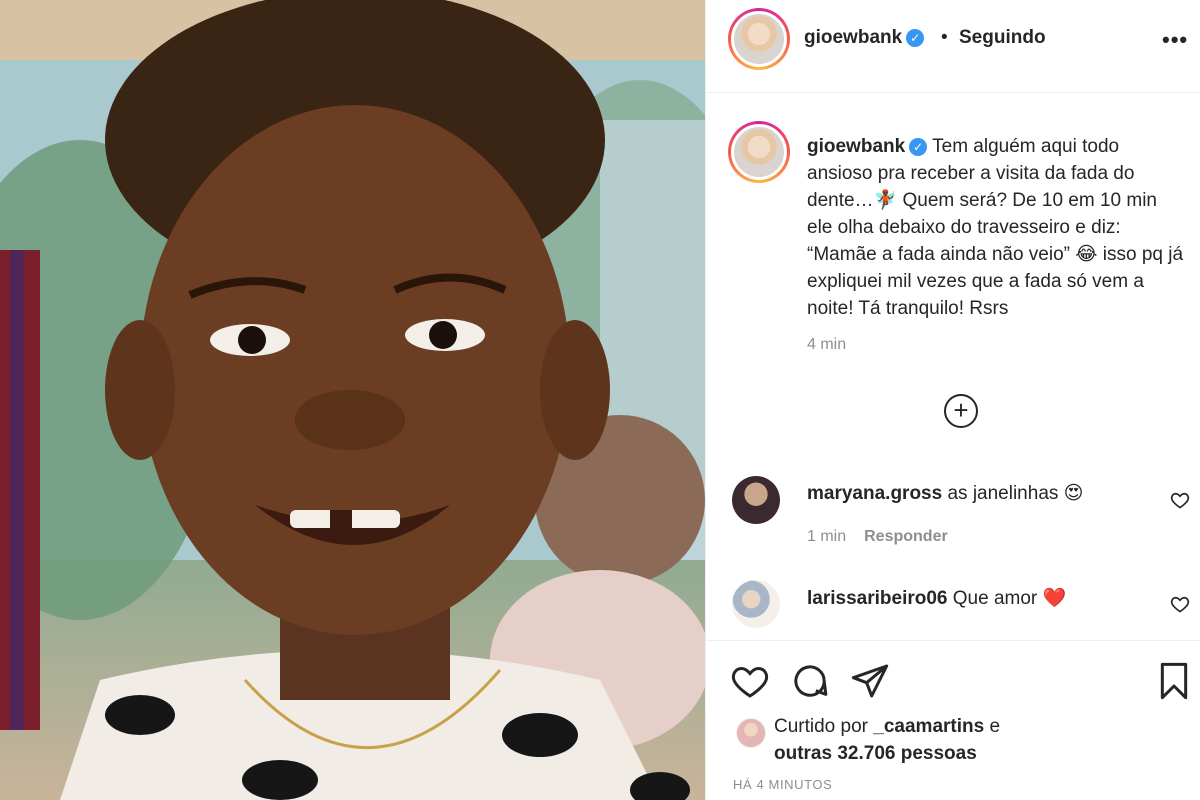  What do you see at coordinates (1009, 598) in the screenshot?
I see `comment-body: Que amor ❤️` at bounding box center [1009, 598].